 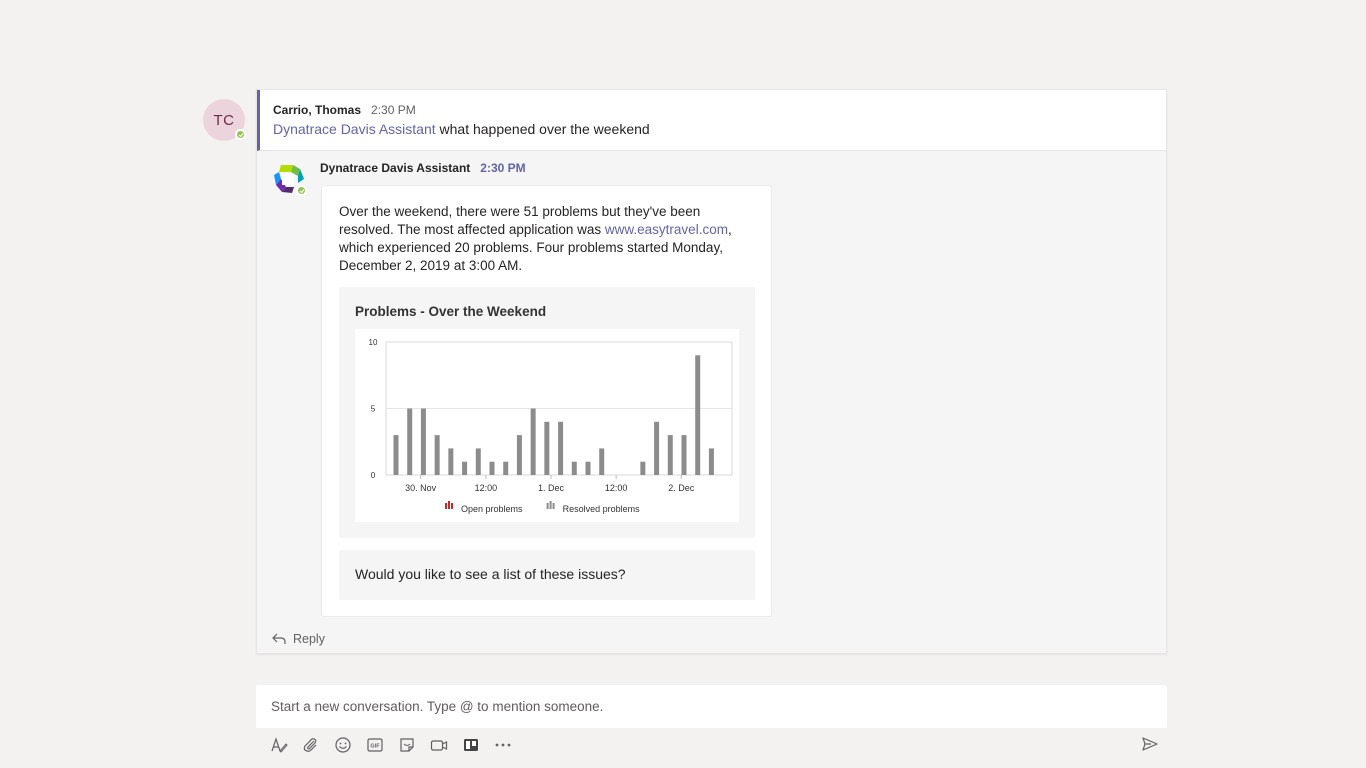 I want to click on bot-avatar, so click(x=289, y=179).